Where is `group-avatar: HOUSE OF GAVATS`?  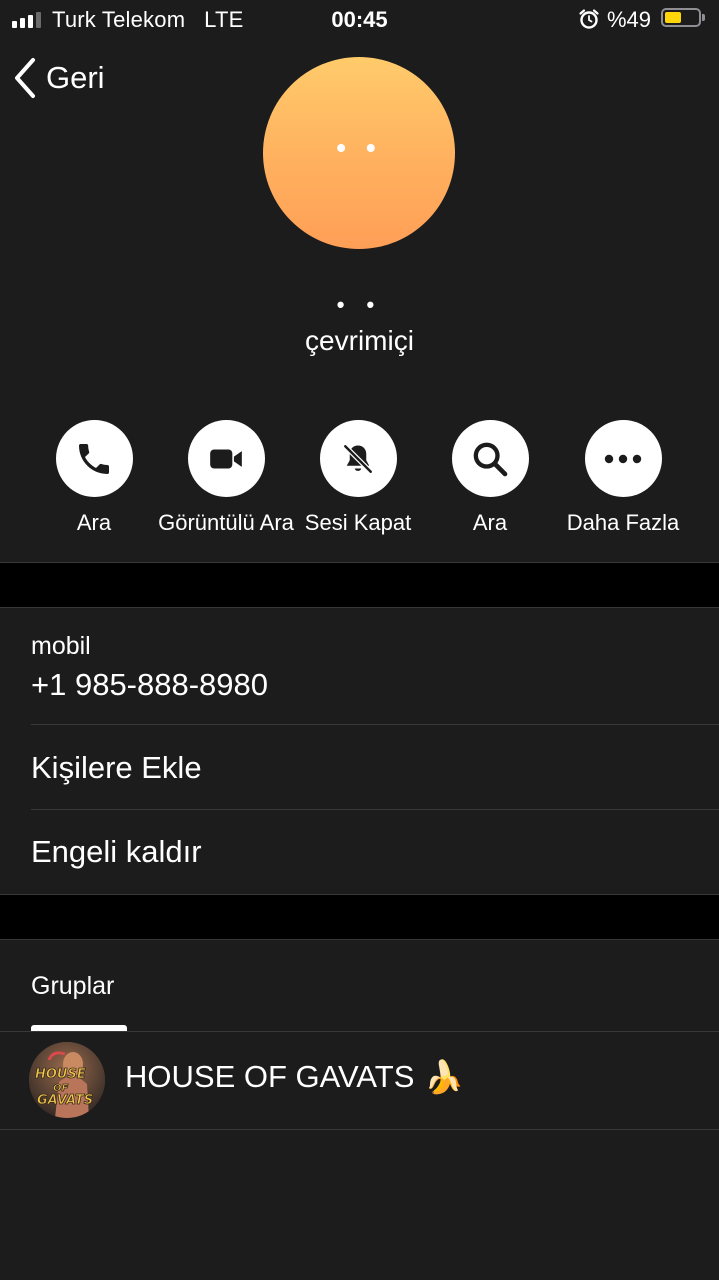
group-avatar: HOUSE OF GAVATS is located at coordinates (67, 1080).